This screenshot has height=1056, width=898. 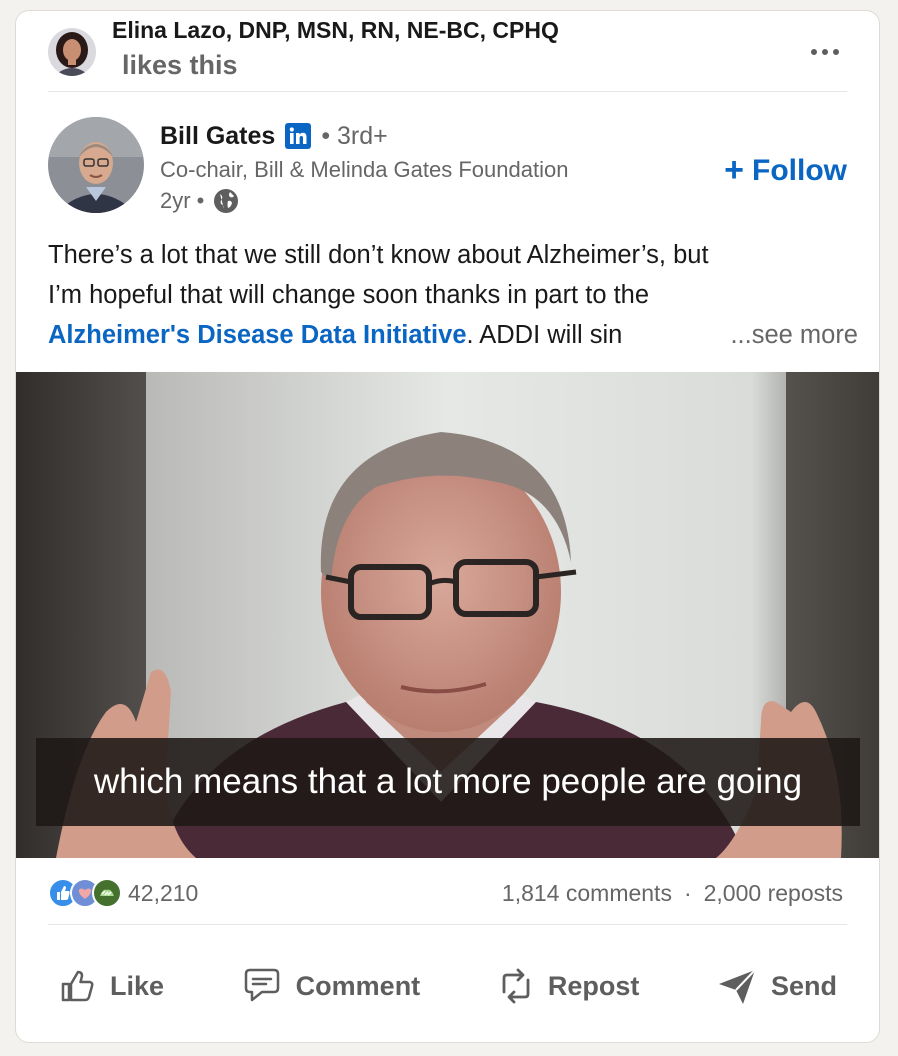 What do you see at coordinates (593, 985) in the screenshot?
I see `repost-label: Repost` at bounding box center [593, 985].